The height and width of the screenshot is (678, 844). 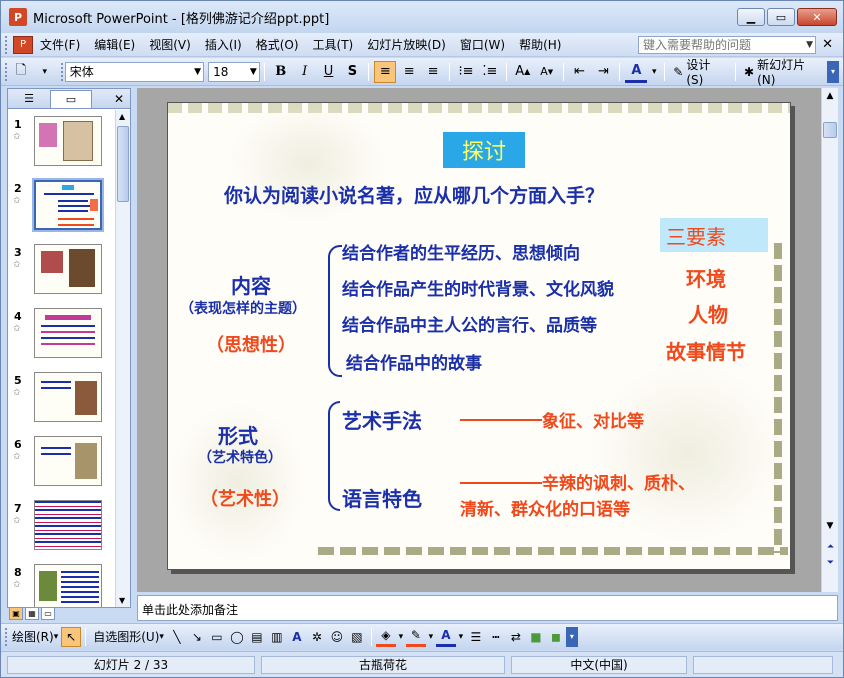 I want to click on three-elements-box: 三要素, so click(x=714, y=235).